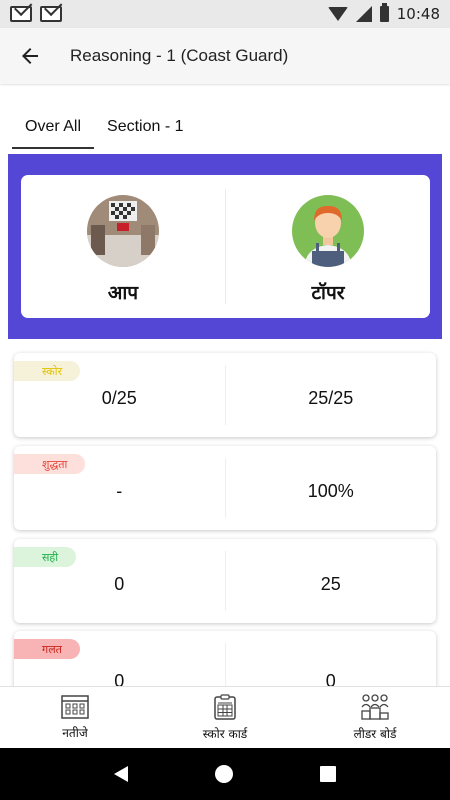  What do you see at coordinates (123, 231) in the screenshot?
I see `user-avatar` at bounding box center [123, 231].